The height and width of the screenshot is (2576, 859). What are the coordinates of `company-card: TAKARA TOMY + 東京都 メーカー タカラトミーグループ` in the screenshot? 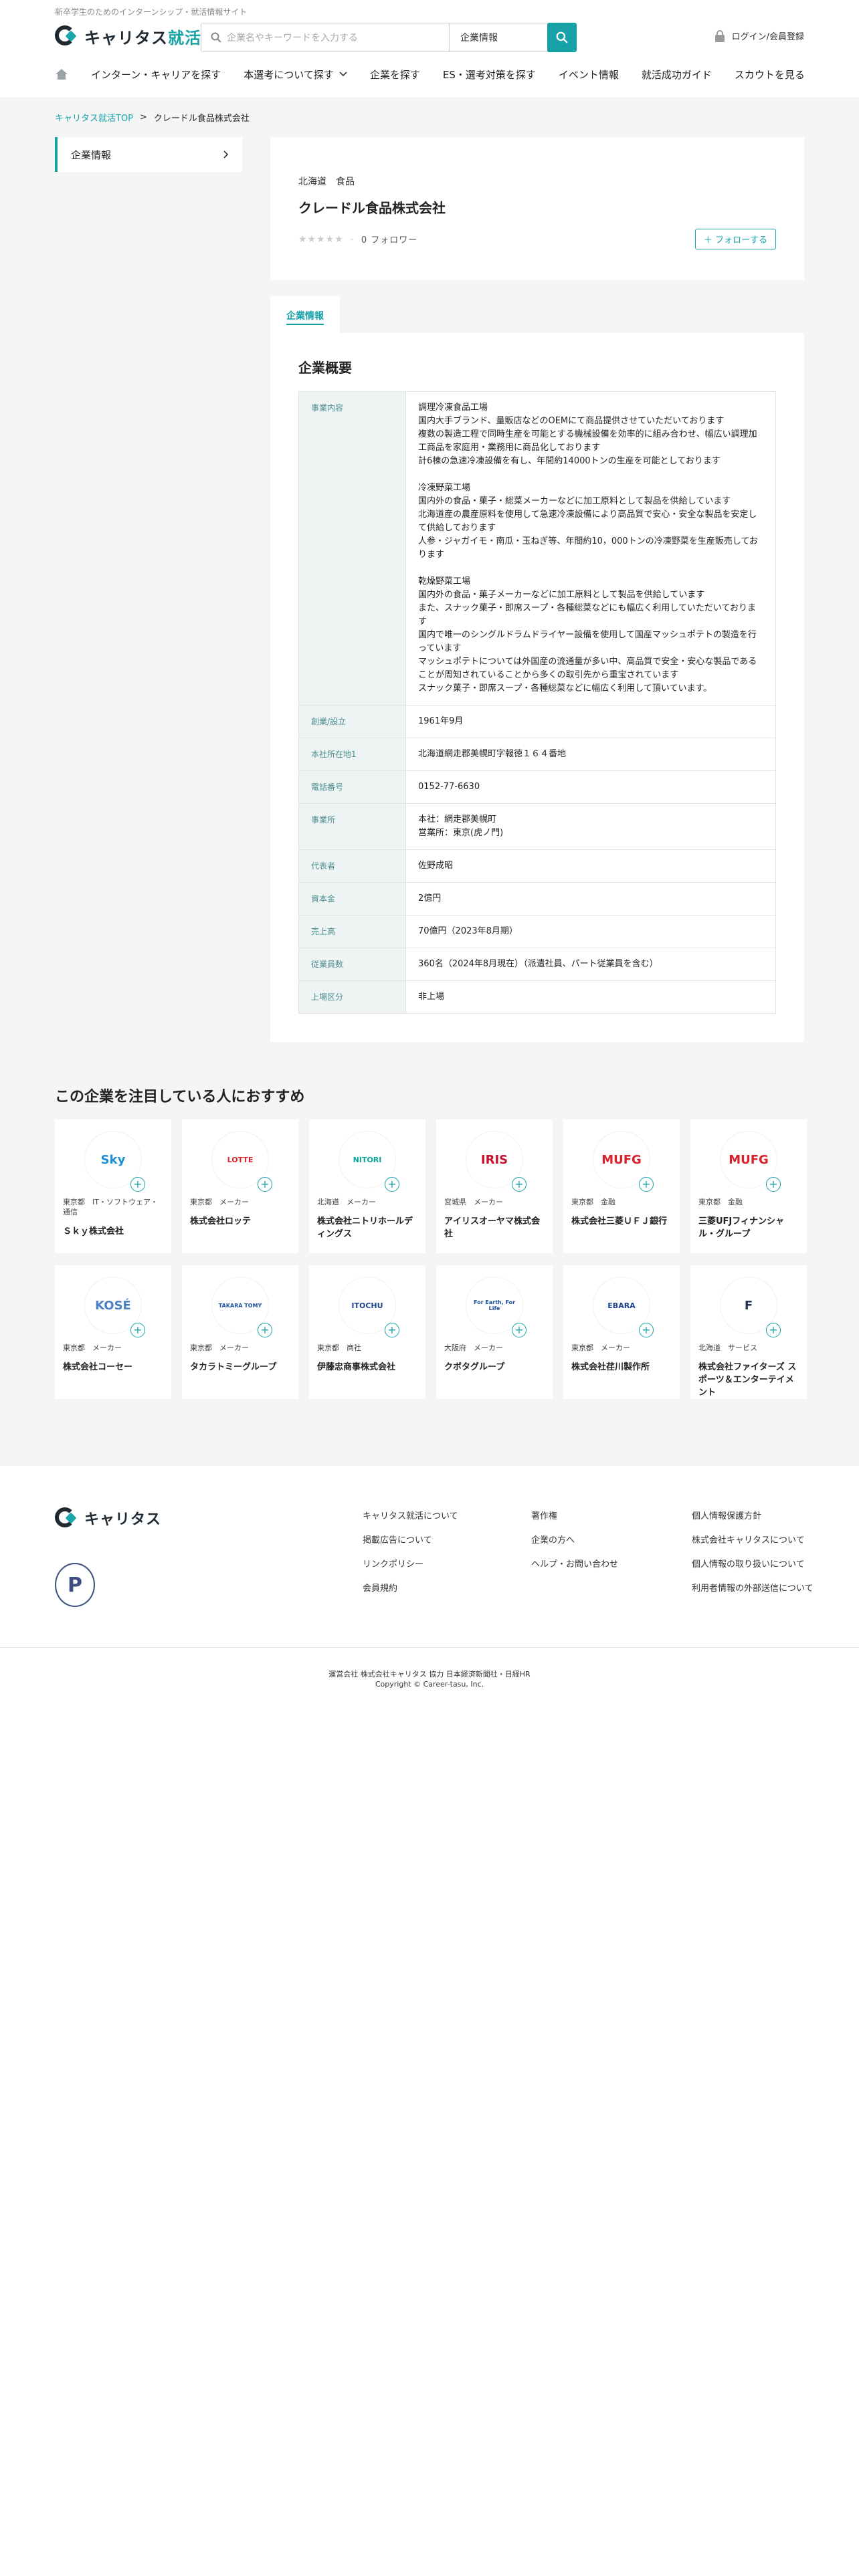 It's located at (240, 1332).